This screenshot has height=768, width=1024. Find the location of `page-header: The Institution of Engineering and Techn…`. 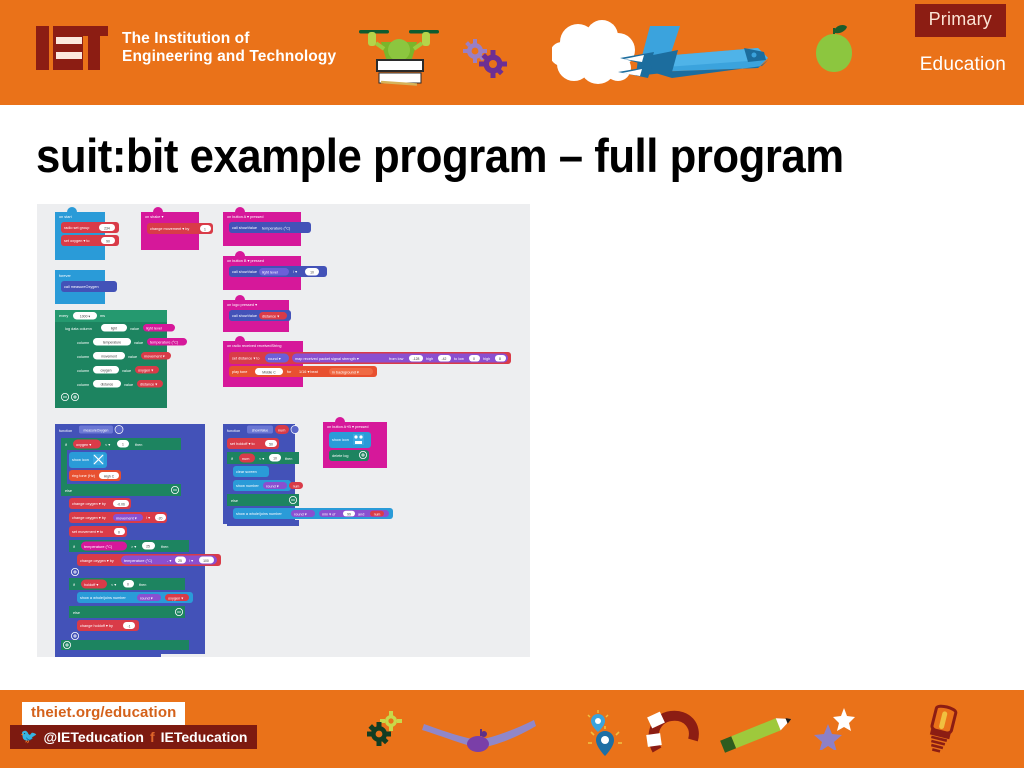

page-header: The Institution of Engineering and Techn… is located at coordinates (512, 52).